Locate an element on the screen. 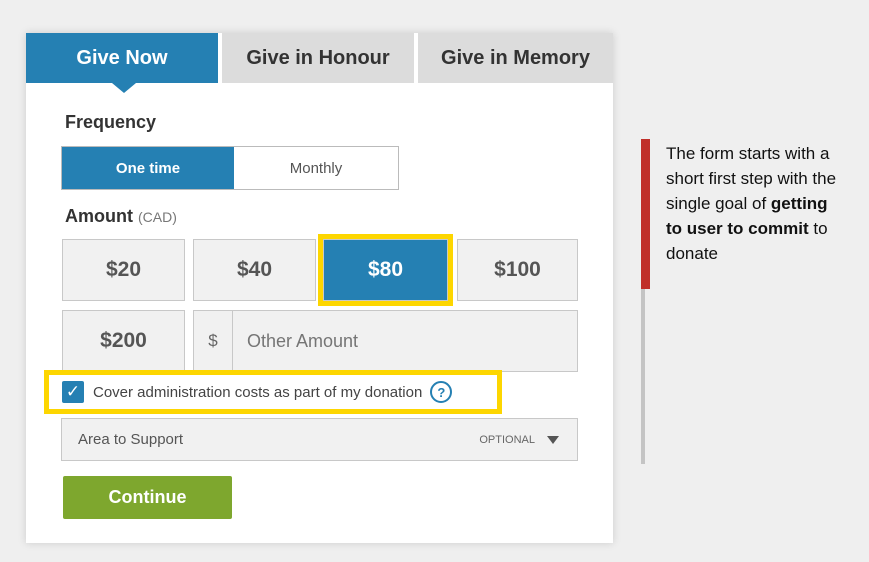  currency-symbol: $ is located at coordinates (213, 341).